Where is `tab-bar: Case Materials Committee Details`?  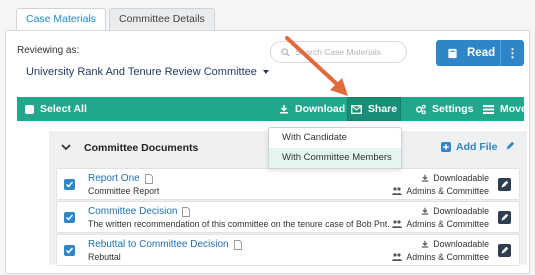
tab-bar: Case Materials Committee Details is located at coordinates (117, 19).